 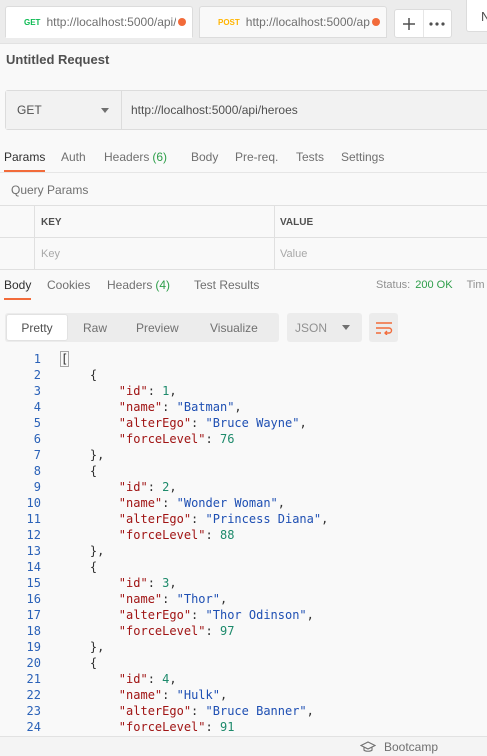 I want to click on graduation-cap-icon, so click(x=368, y=746).